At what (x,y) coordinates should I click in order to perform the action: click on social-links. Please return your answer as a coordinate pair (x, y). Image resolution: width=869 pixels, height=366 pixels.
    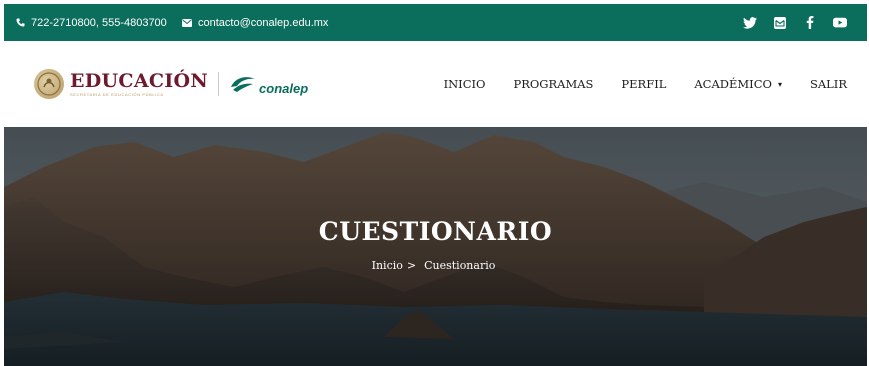
    Looking at the image, I should click on (795, 22).